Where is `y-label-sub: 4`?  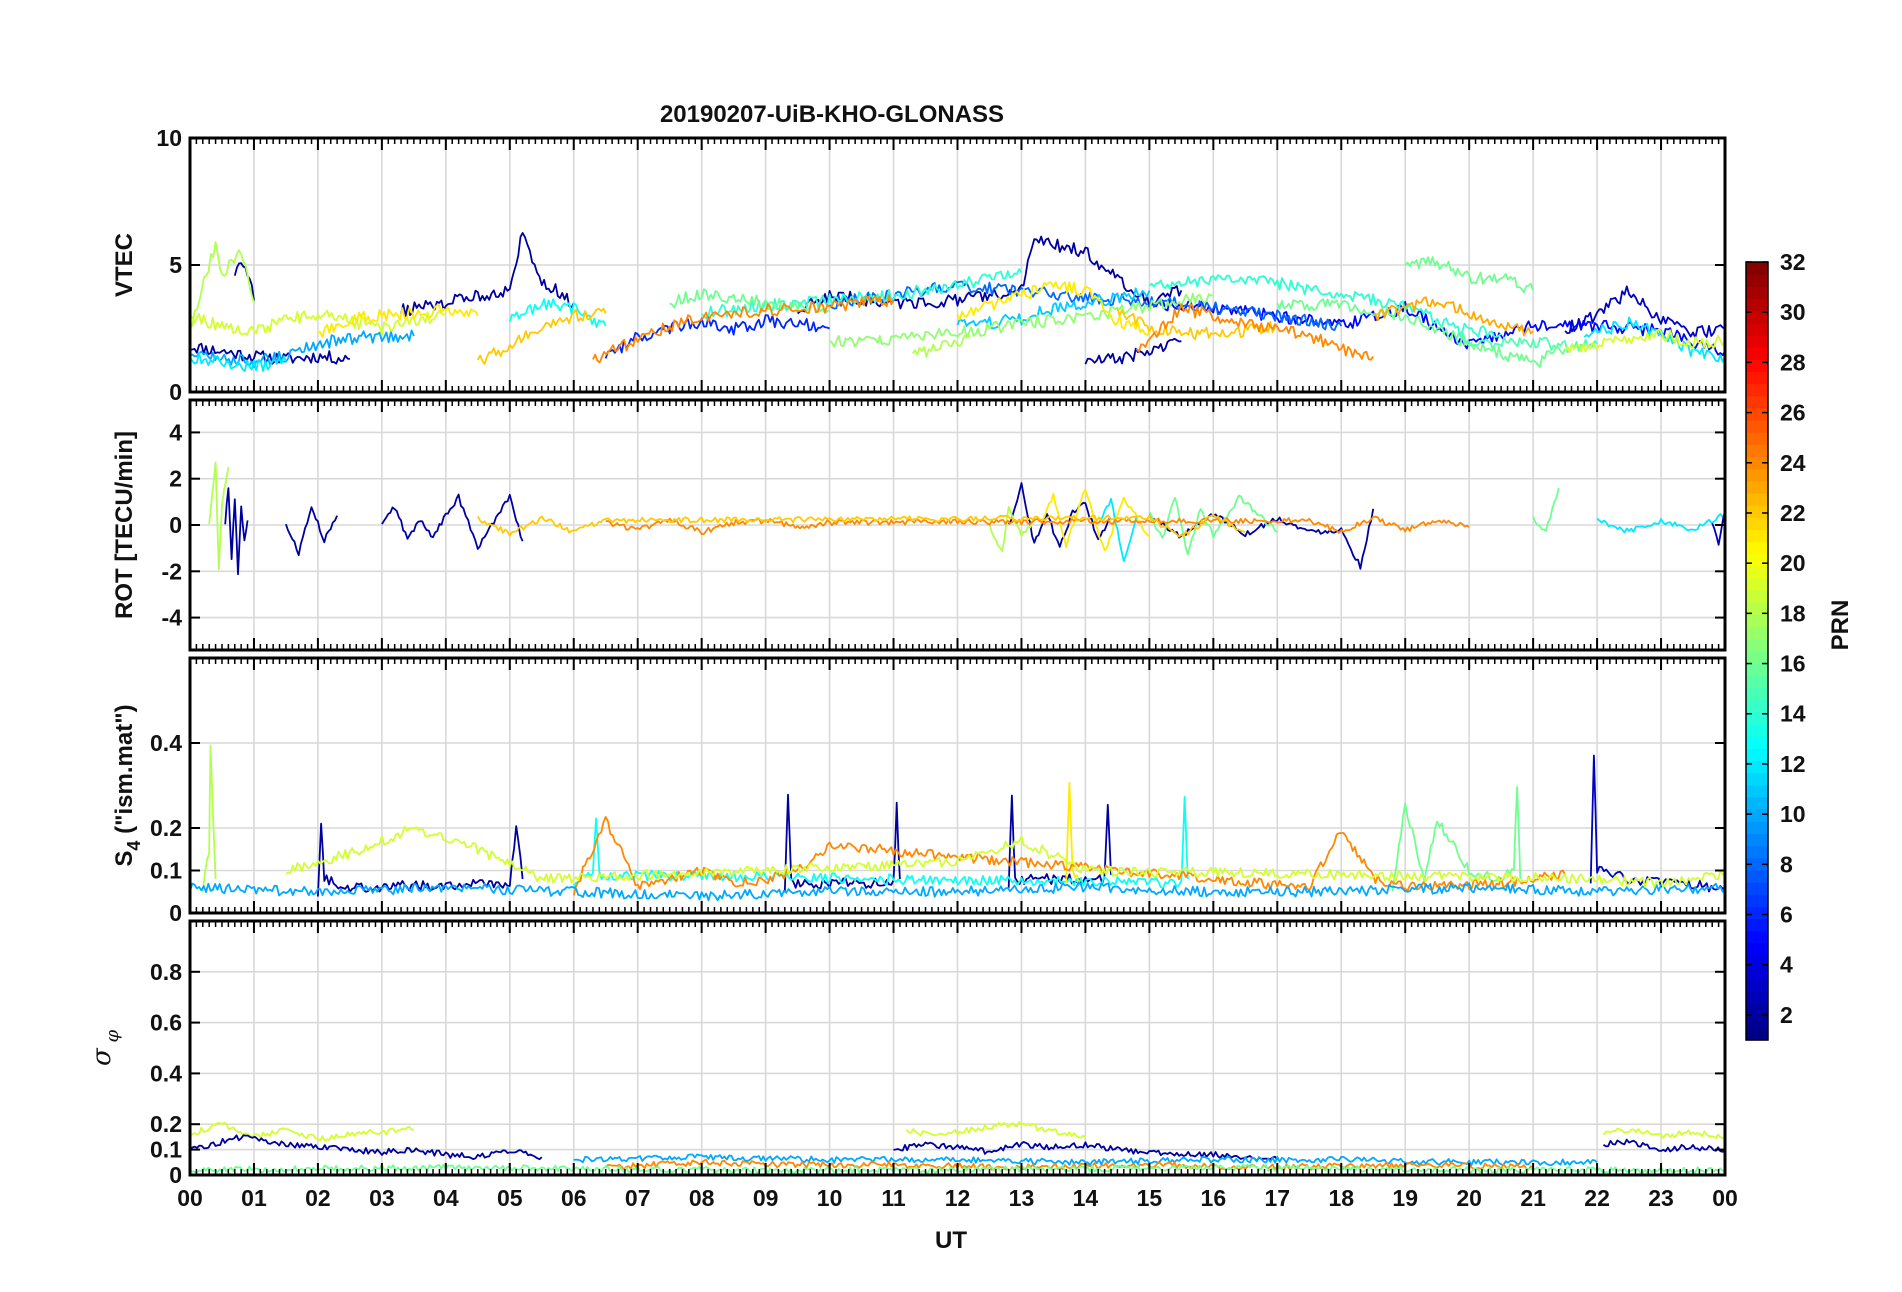
y-label-sub: 4 is located at coordinates (134, 846).